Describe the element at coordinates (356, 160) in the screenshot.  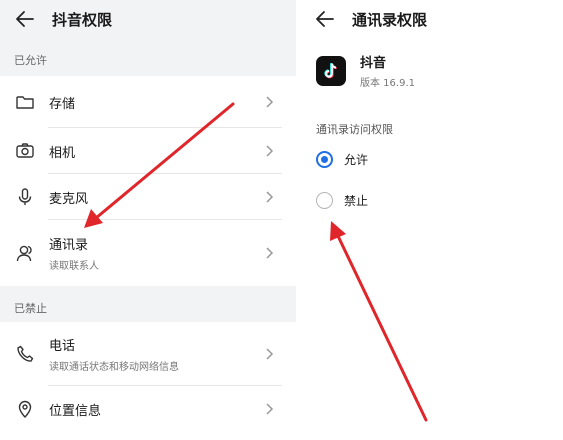
I see `option-label: 允许` at that location.